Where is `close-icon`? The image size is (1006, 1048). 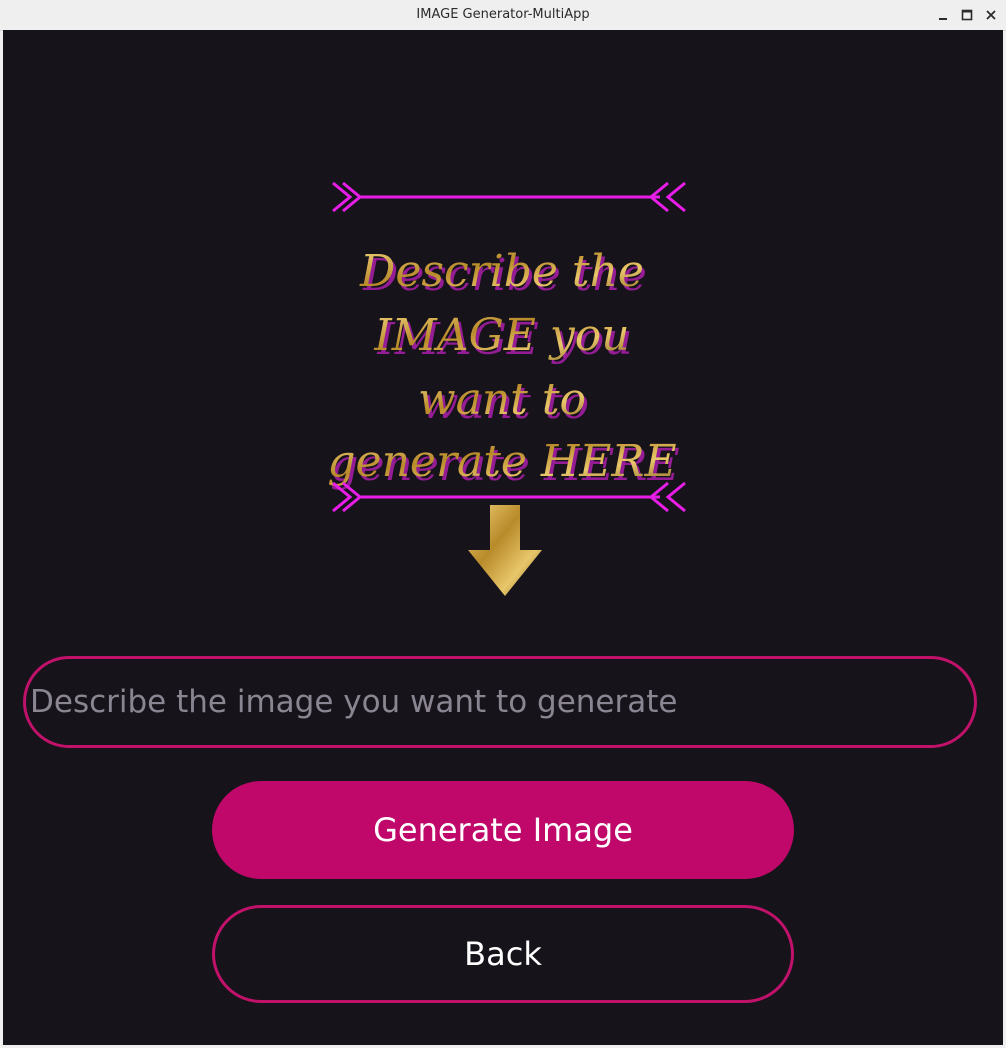
close-icon is located at coordinates (991, 15).